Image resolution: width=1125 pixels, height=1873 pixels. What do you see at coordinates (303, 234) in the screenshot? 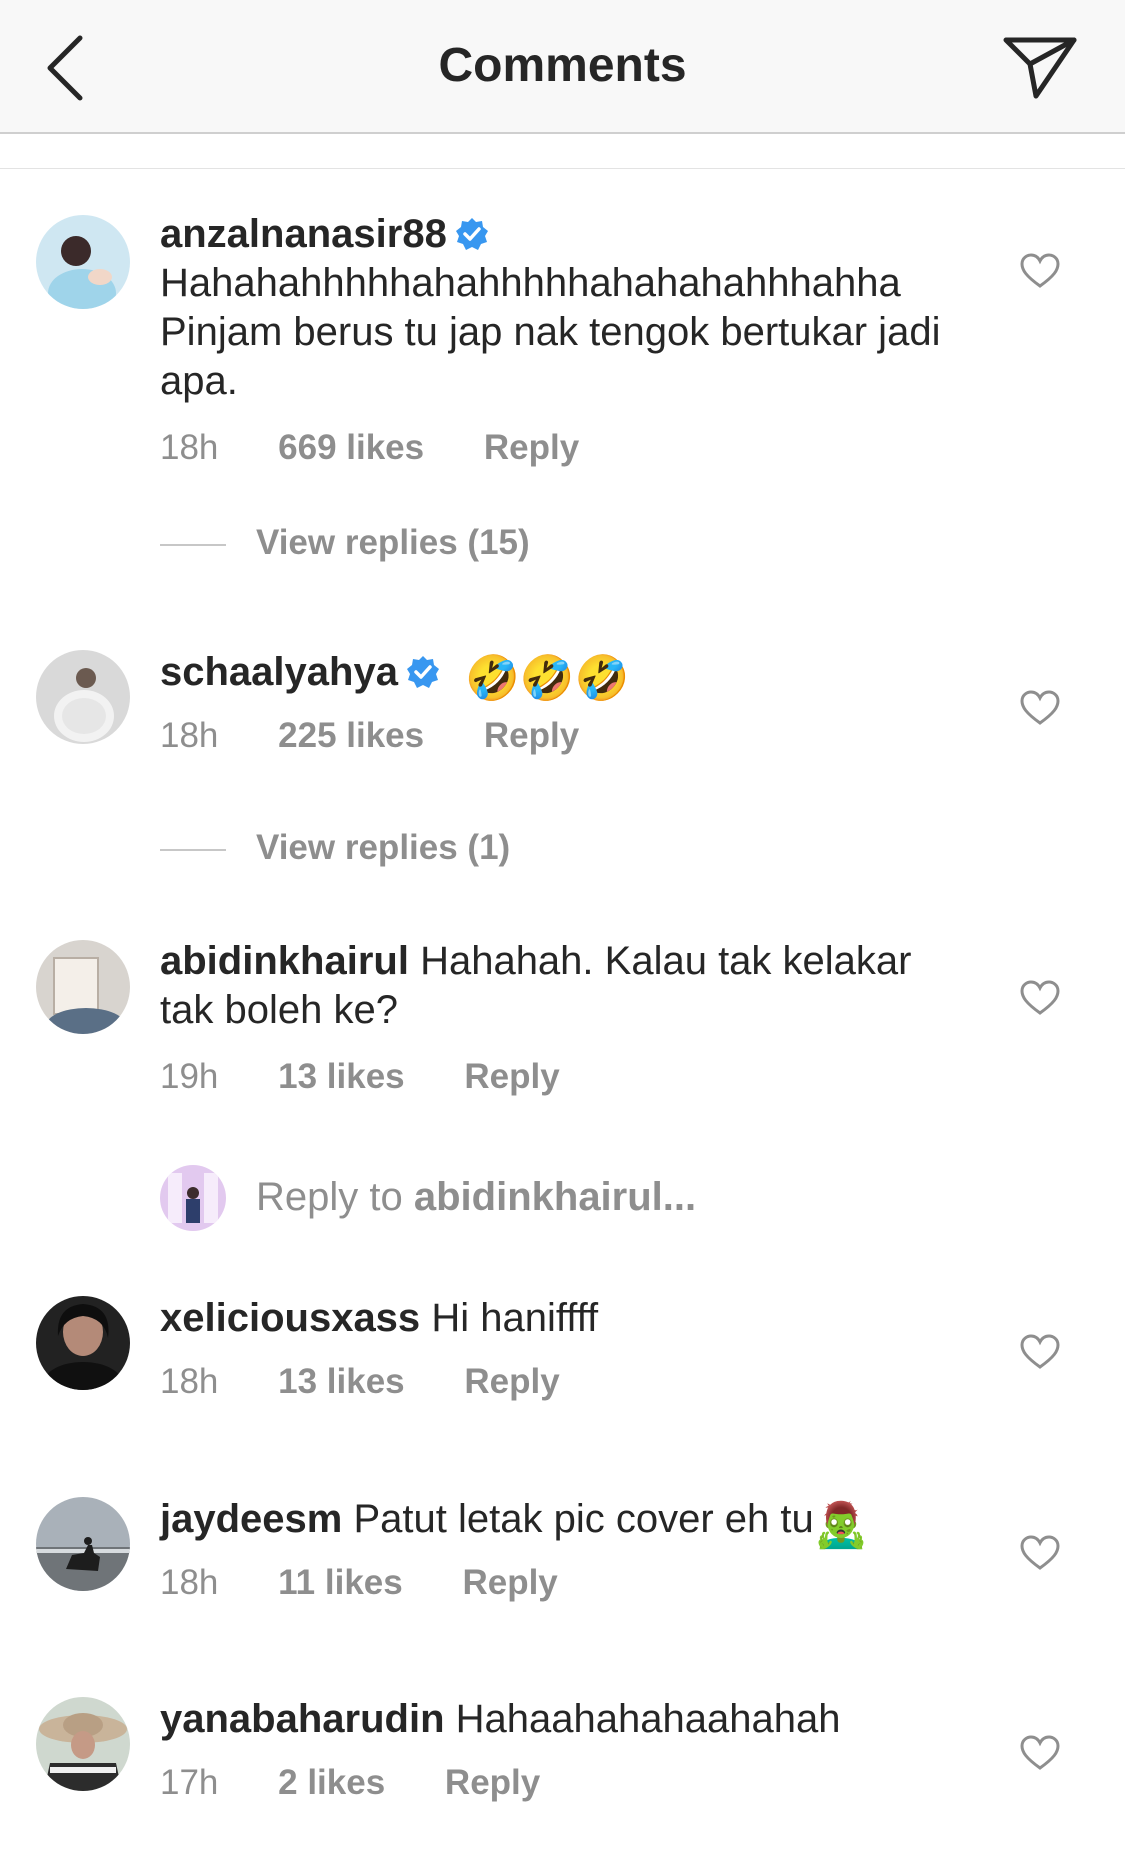
I see `comment-username: anzalnanasir88` at bounding box center [303, 234].